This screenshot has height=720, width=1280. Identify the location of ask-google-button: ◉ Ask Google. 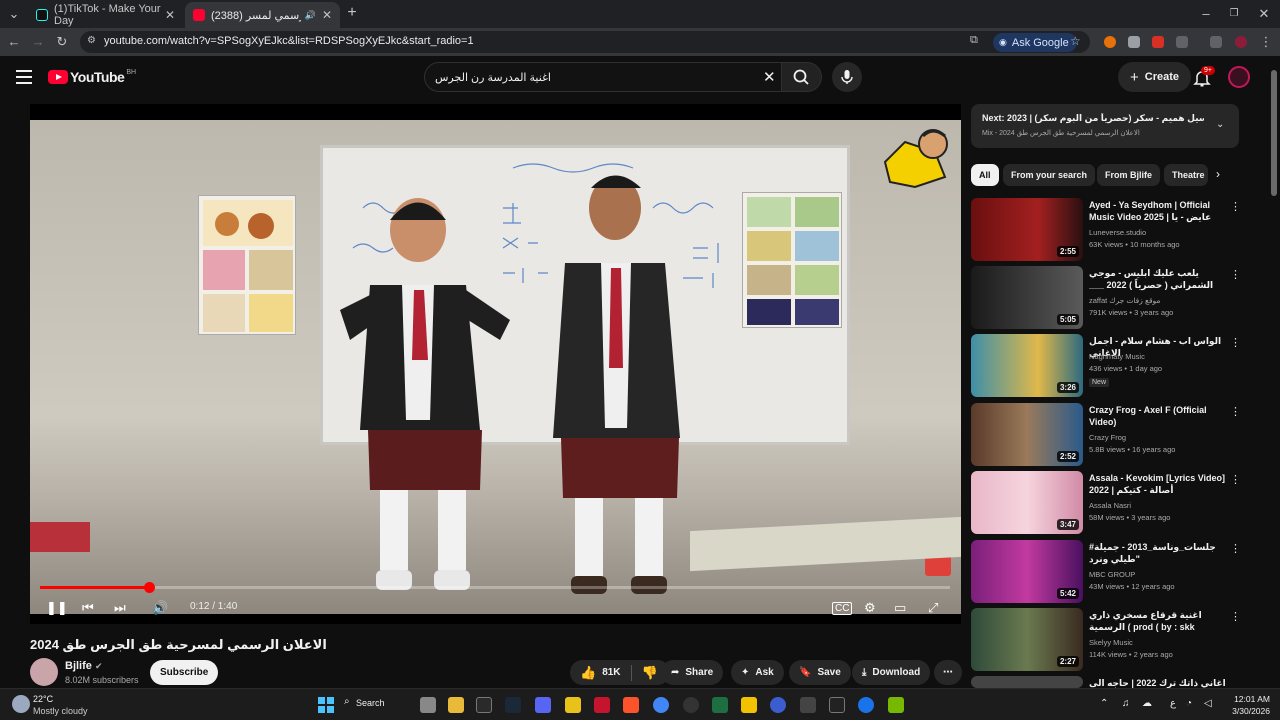
(1035, 42).